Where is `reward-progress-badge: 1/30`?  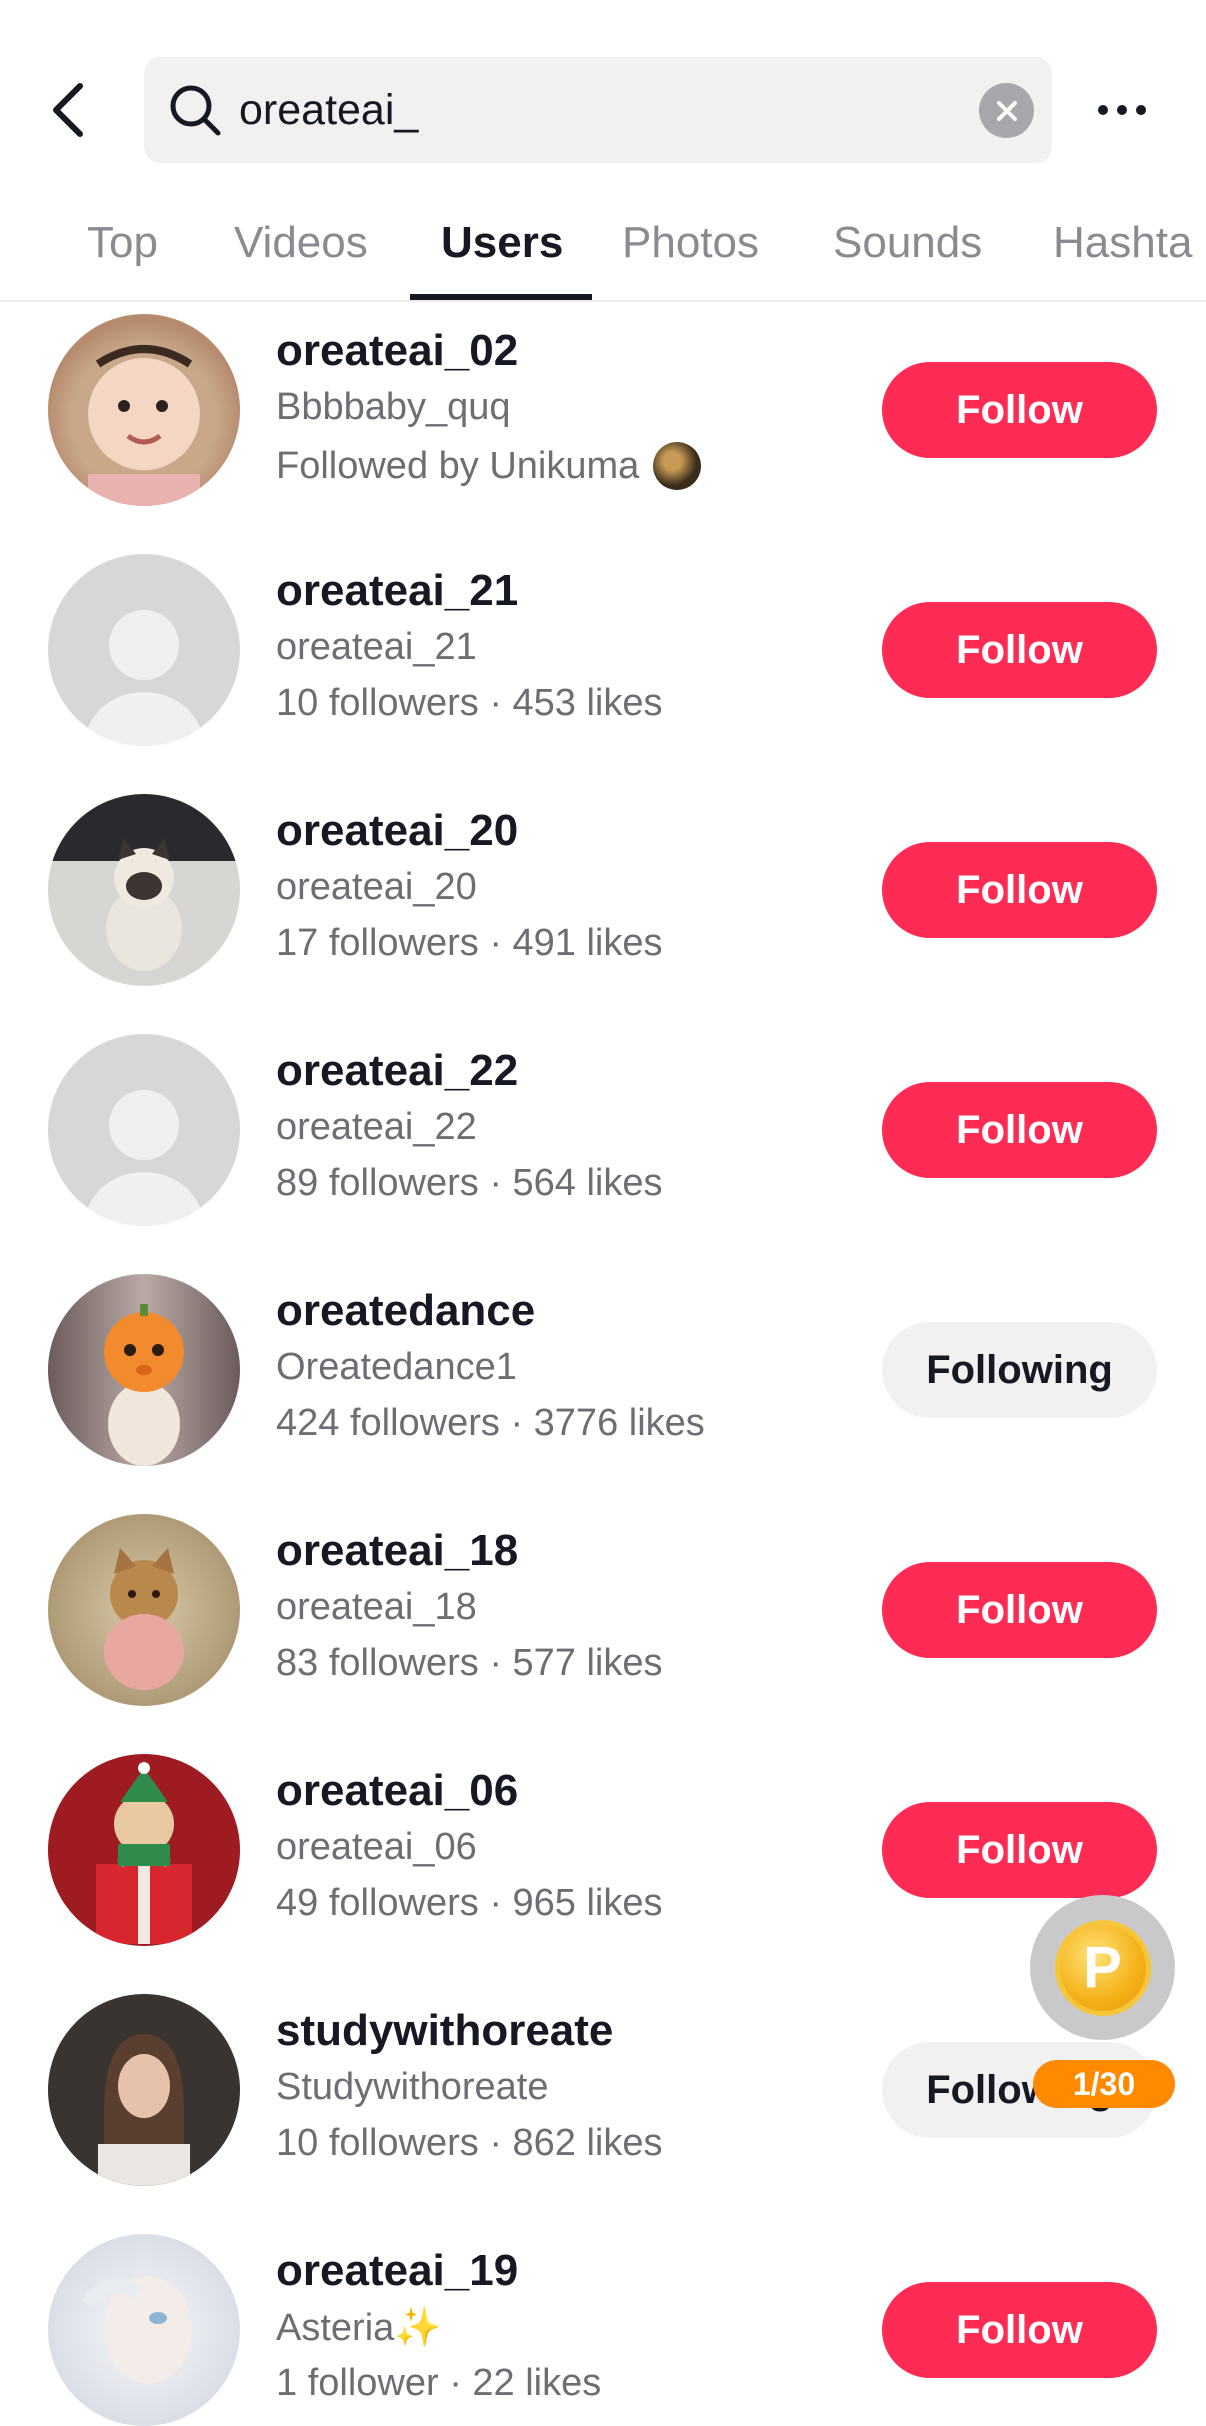 reward-progress-badge: 1/30 is located at coordinates (1104, 2084).